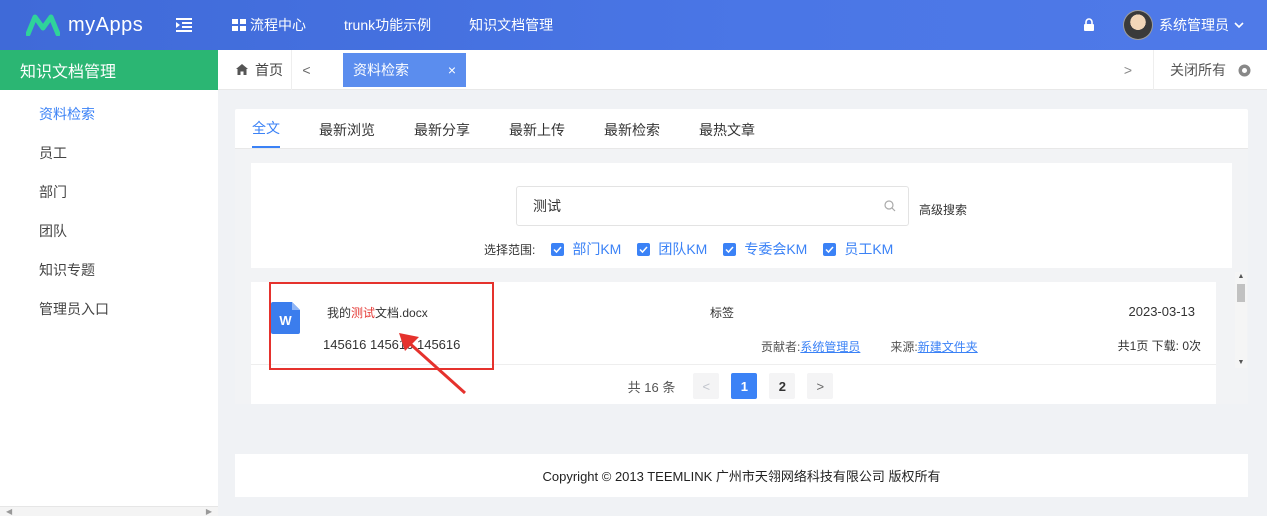  Describe the element at coordinates (452, 70) in the screenshot. I see `close-icon: ×` at that location.